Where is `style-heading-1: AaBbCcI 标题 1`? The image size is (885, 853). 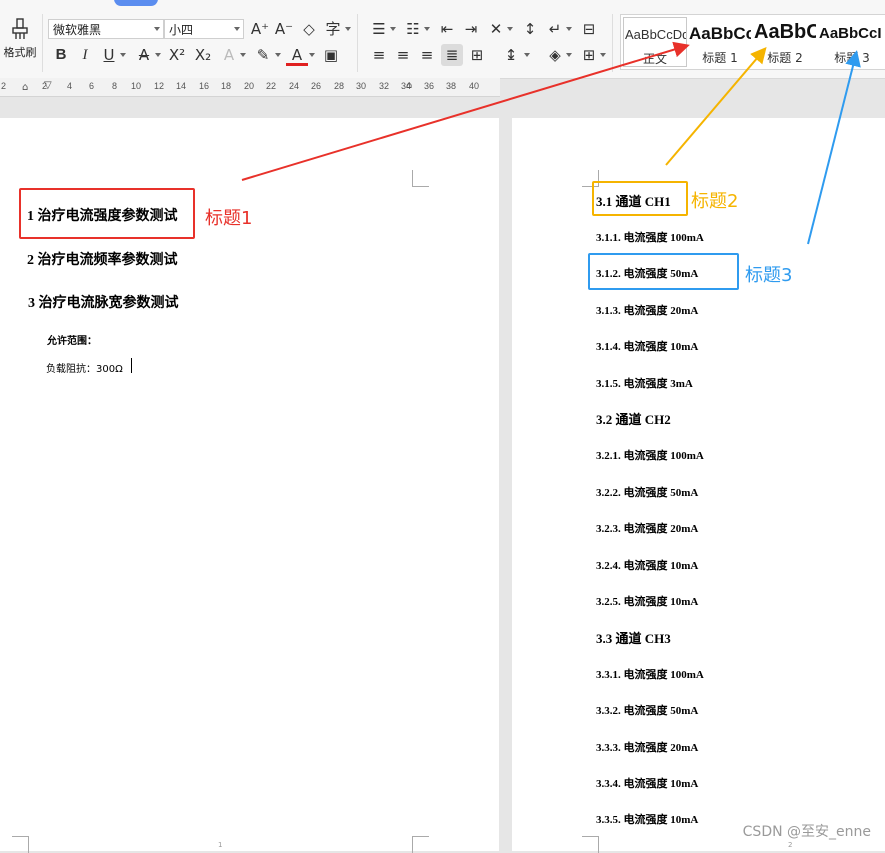
style-heading-1: AaBbCcI 标题 1 is located at coordinates (720, 41).